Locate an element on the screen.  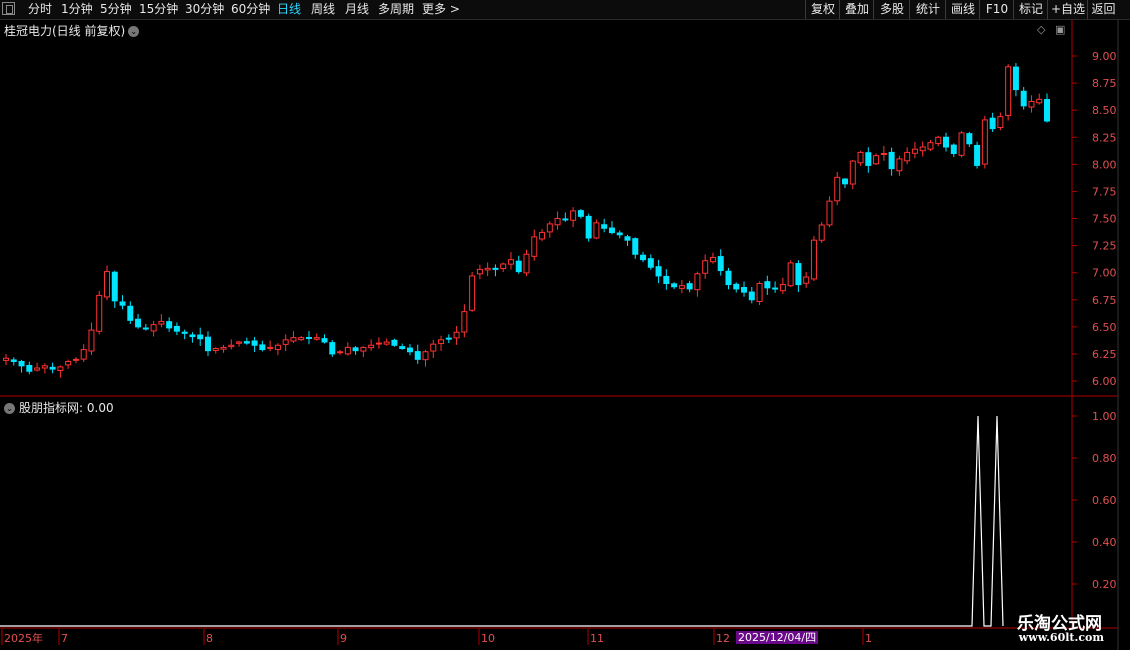
diamond-icon: ◇ is located at coordinates (1041, 29).